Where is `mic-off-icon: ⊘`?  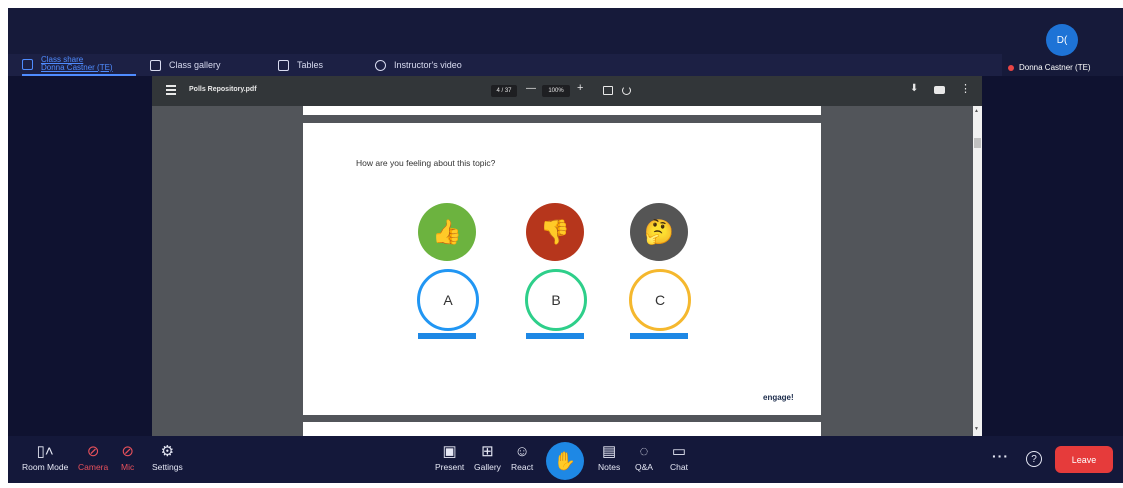 mic-off-icon: ⊘ is located at coordinates (127, 451).